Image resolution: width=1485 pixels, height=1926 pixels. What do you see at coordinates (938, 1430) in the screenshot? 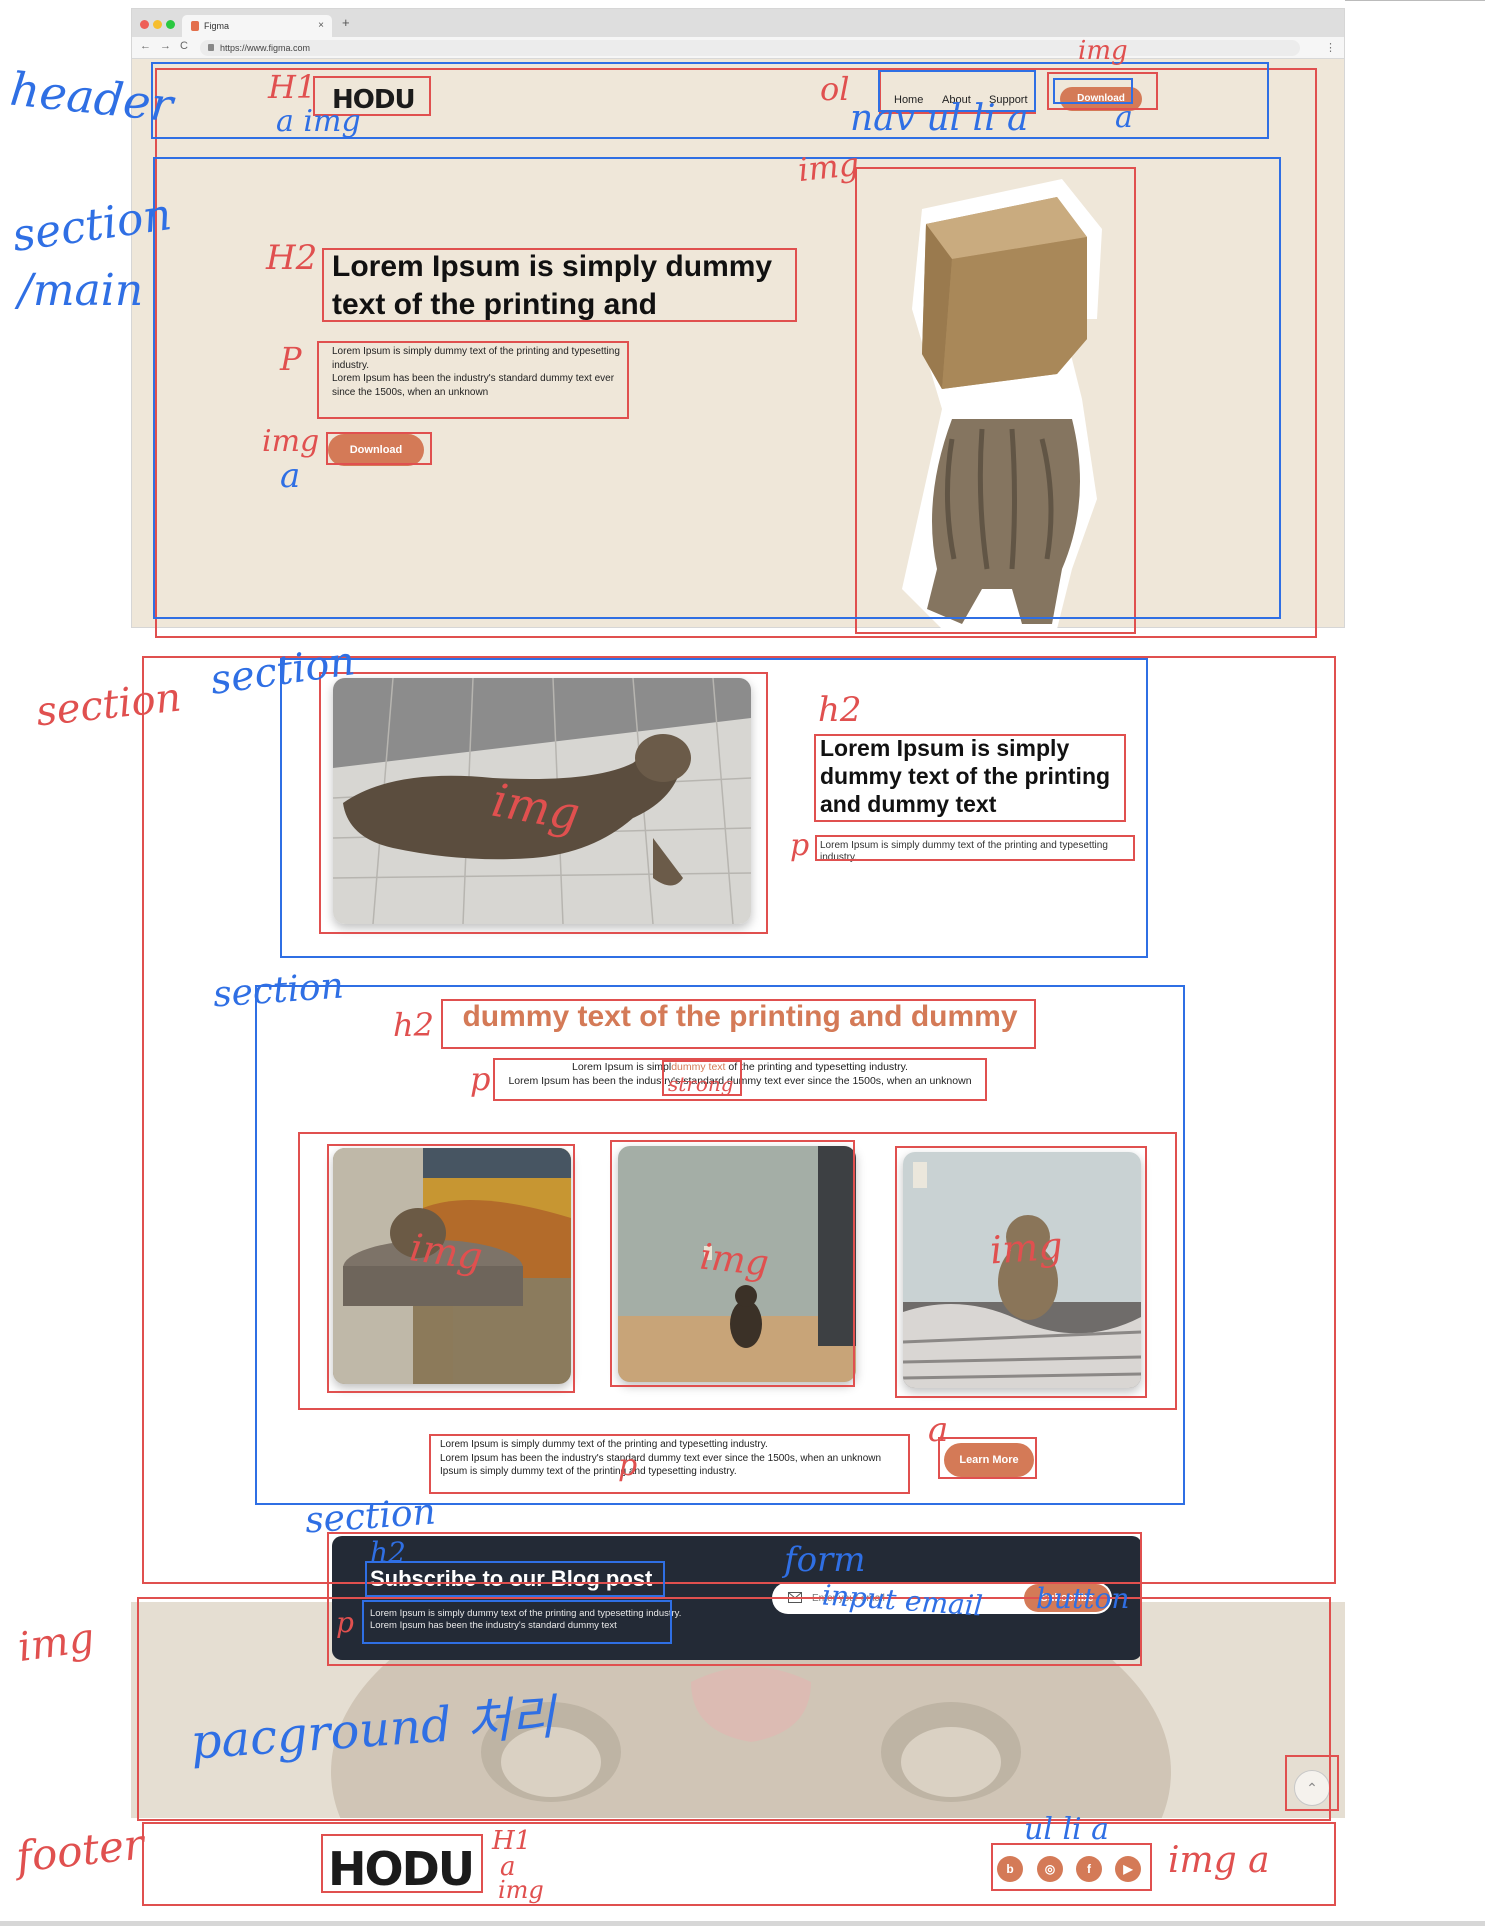
I see `annotation-a-learn-label: a` at bounding box center [938, 1430].